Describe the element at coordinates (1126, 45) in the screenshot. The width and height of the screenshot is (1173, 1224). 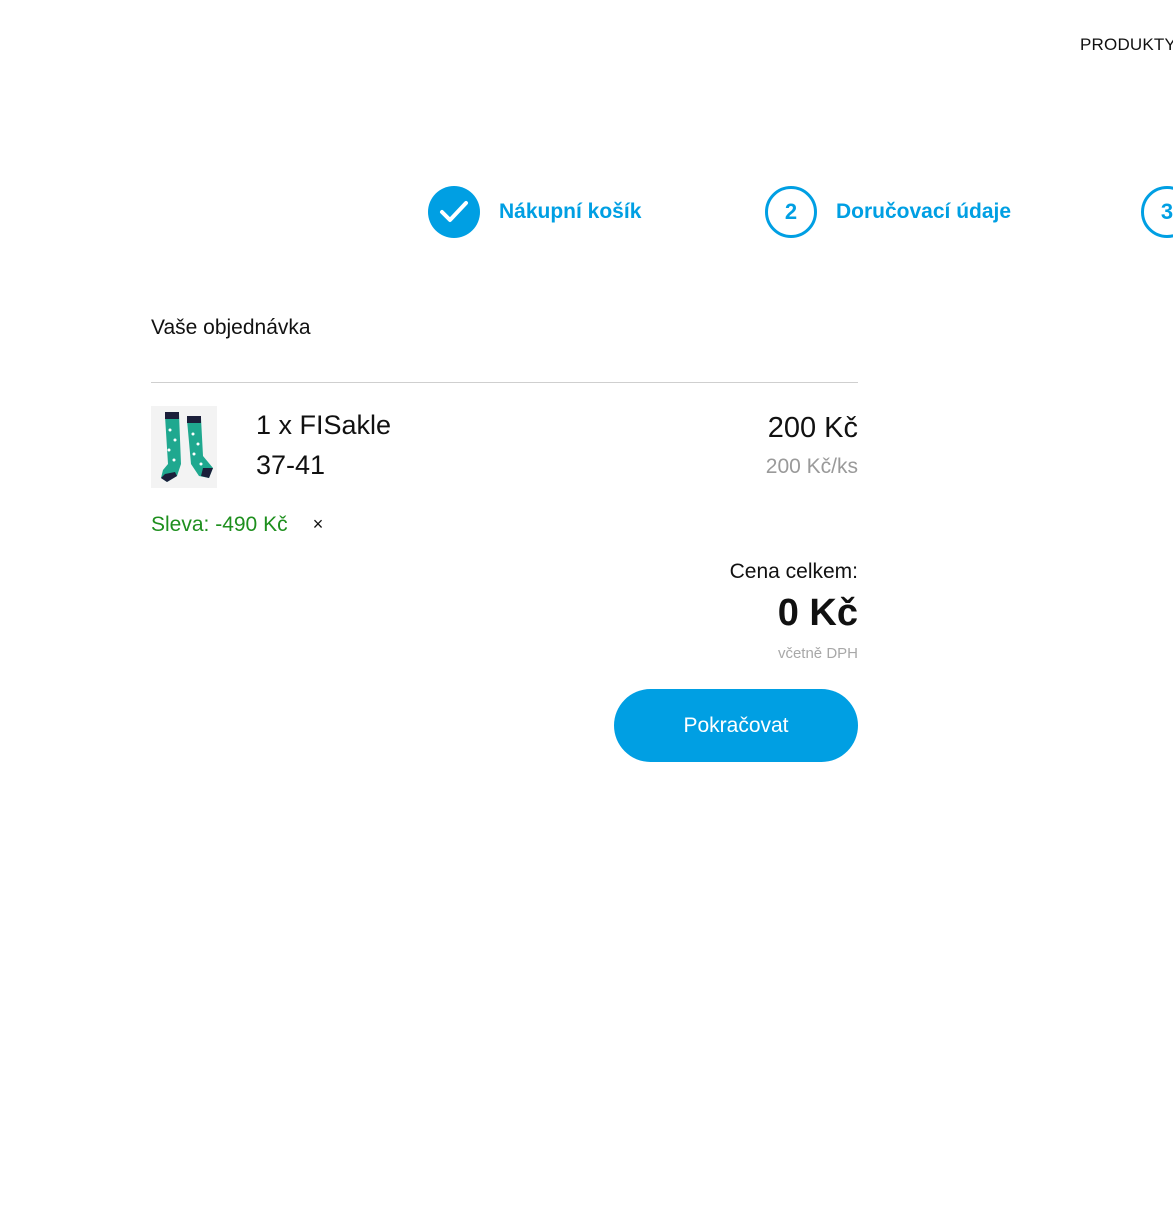
I see `nav-link-products: PRODUKTY` at that location.